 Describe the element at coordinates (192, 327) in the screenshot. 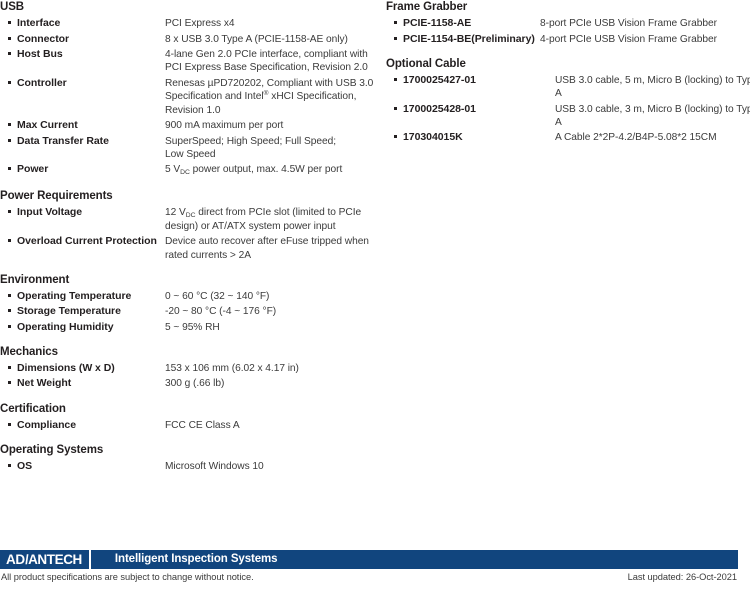

I see `spec-value: 5 ~ 95% RH` at that location.